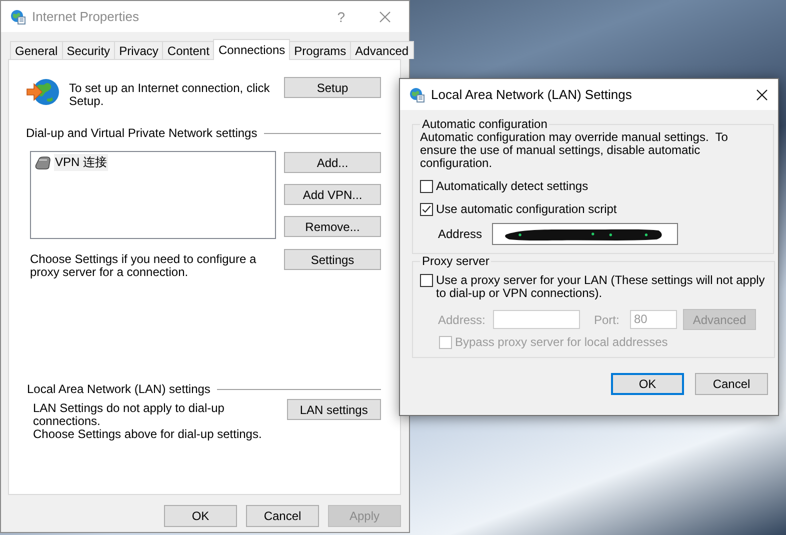  What do you see at coordinates (462, 319) in the screenshot?
I see `field-label: Address:` at bounding box center [462, 319].